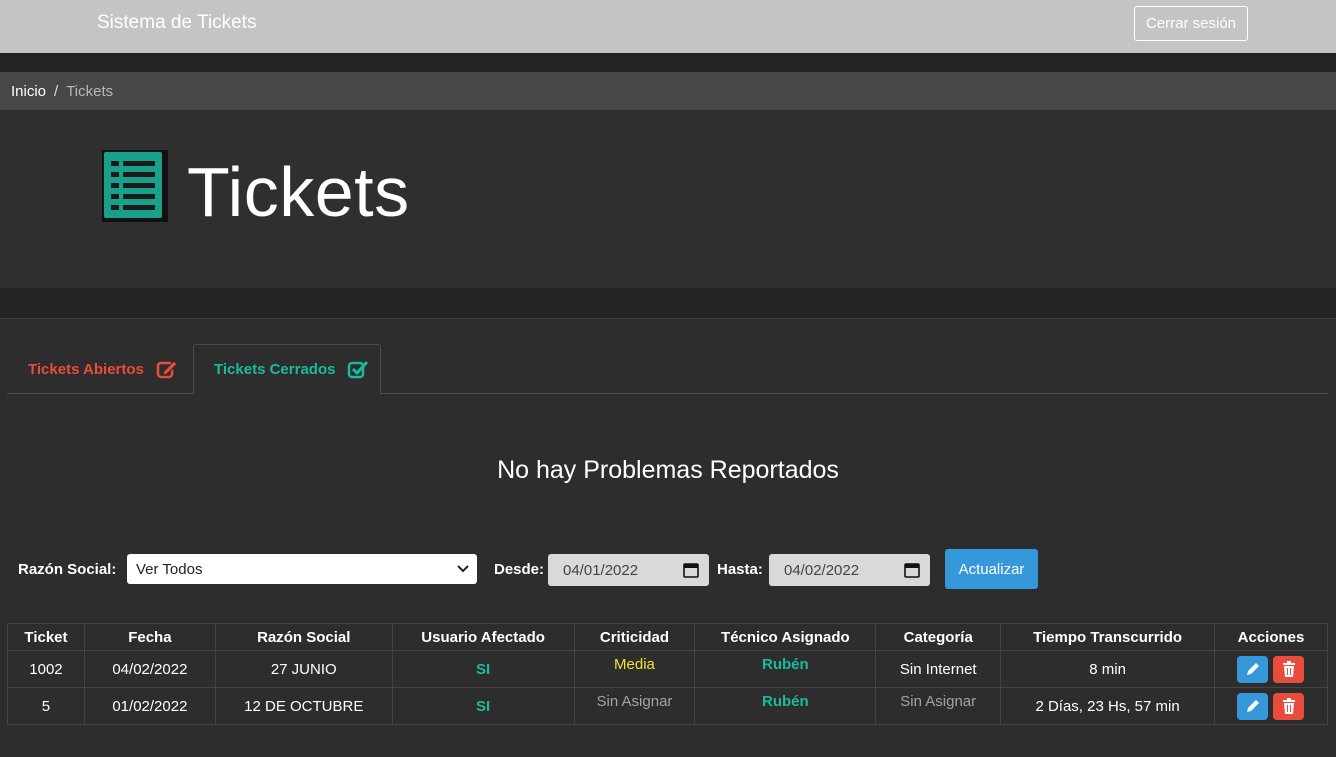 This screenshot has width=1336, height=757. I want to click on cell-razon-social: 27 JUNIO, so click(303, 669).